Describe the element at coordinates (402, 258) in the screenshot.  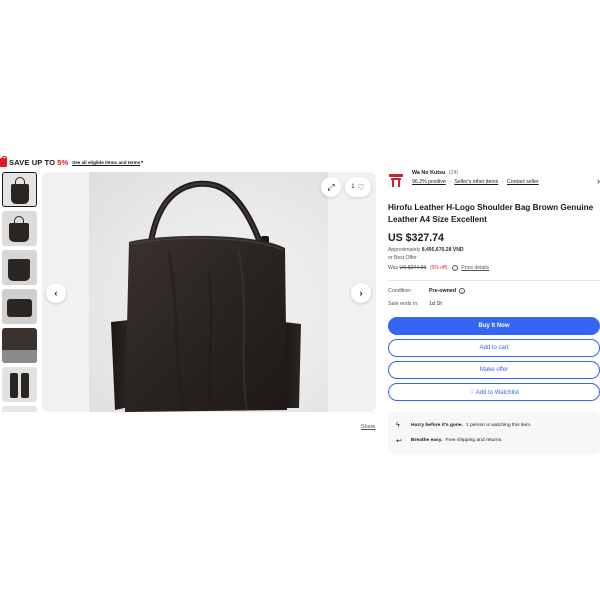
I see `best-offer-text: or Best Offer` at that location.